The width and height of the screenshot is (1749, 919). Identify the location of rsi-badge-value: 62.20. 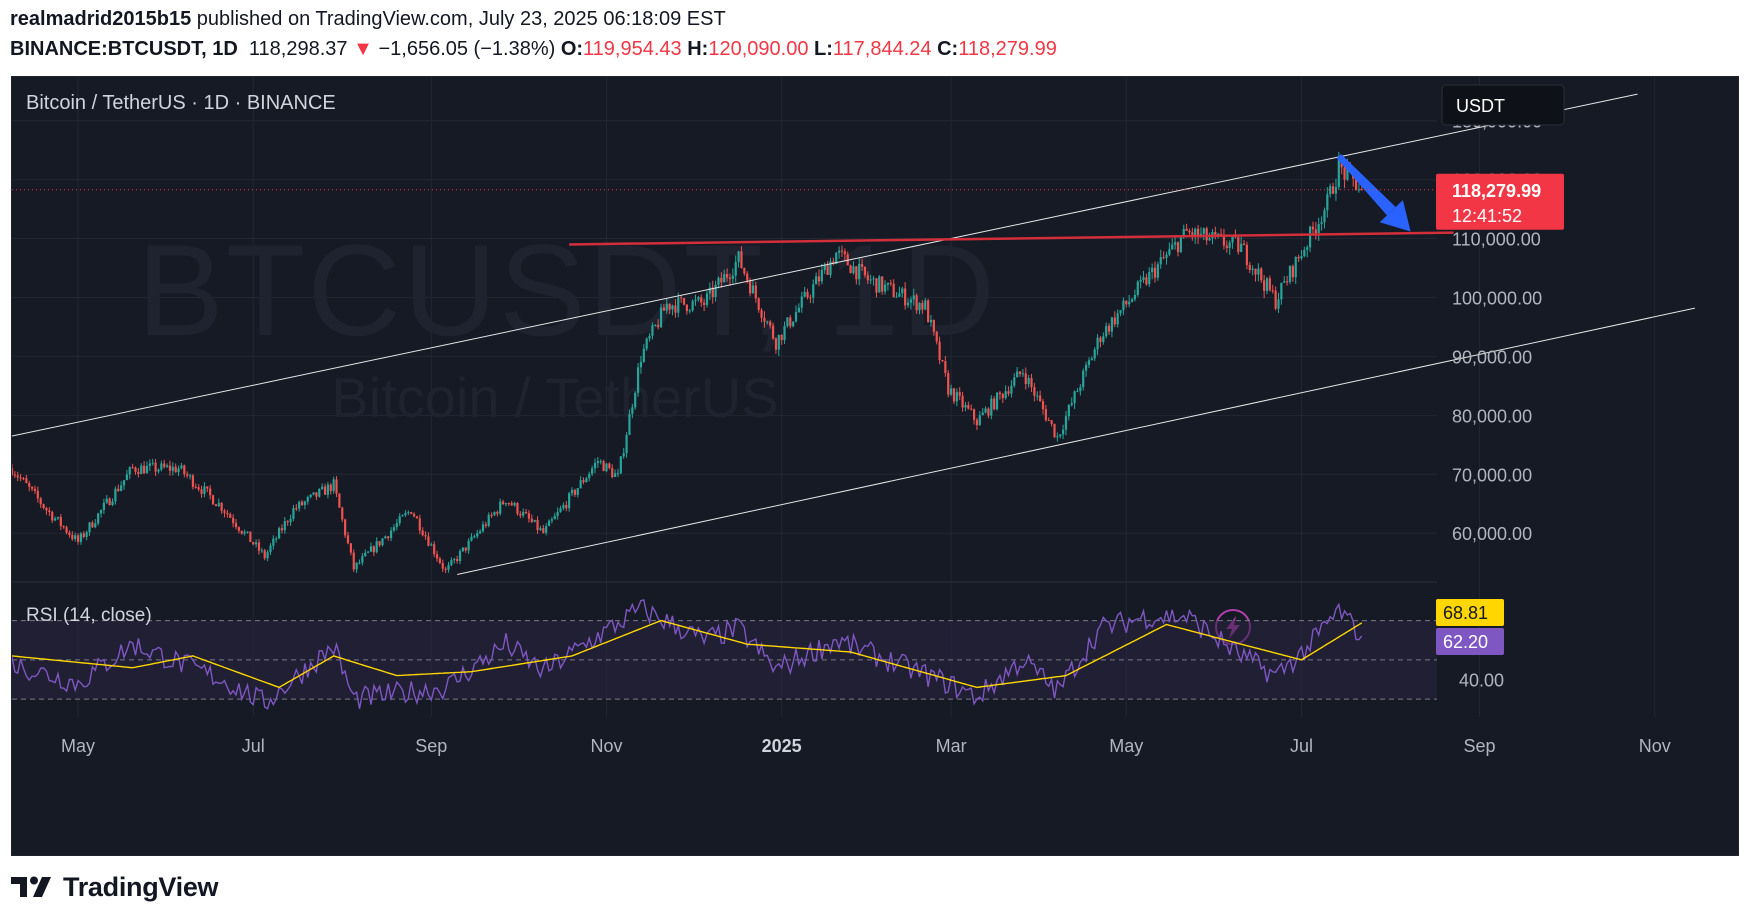
(1465, 642).